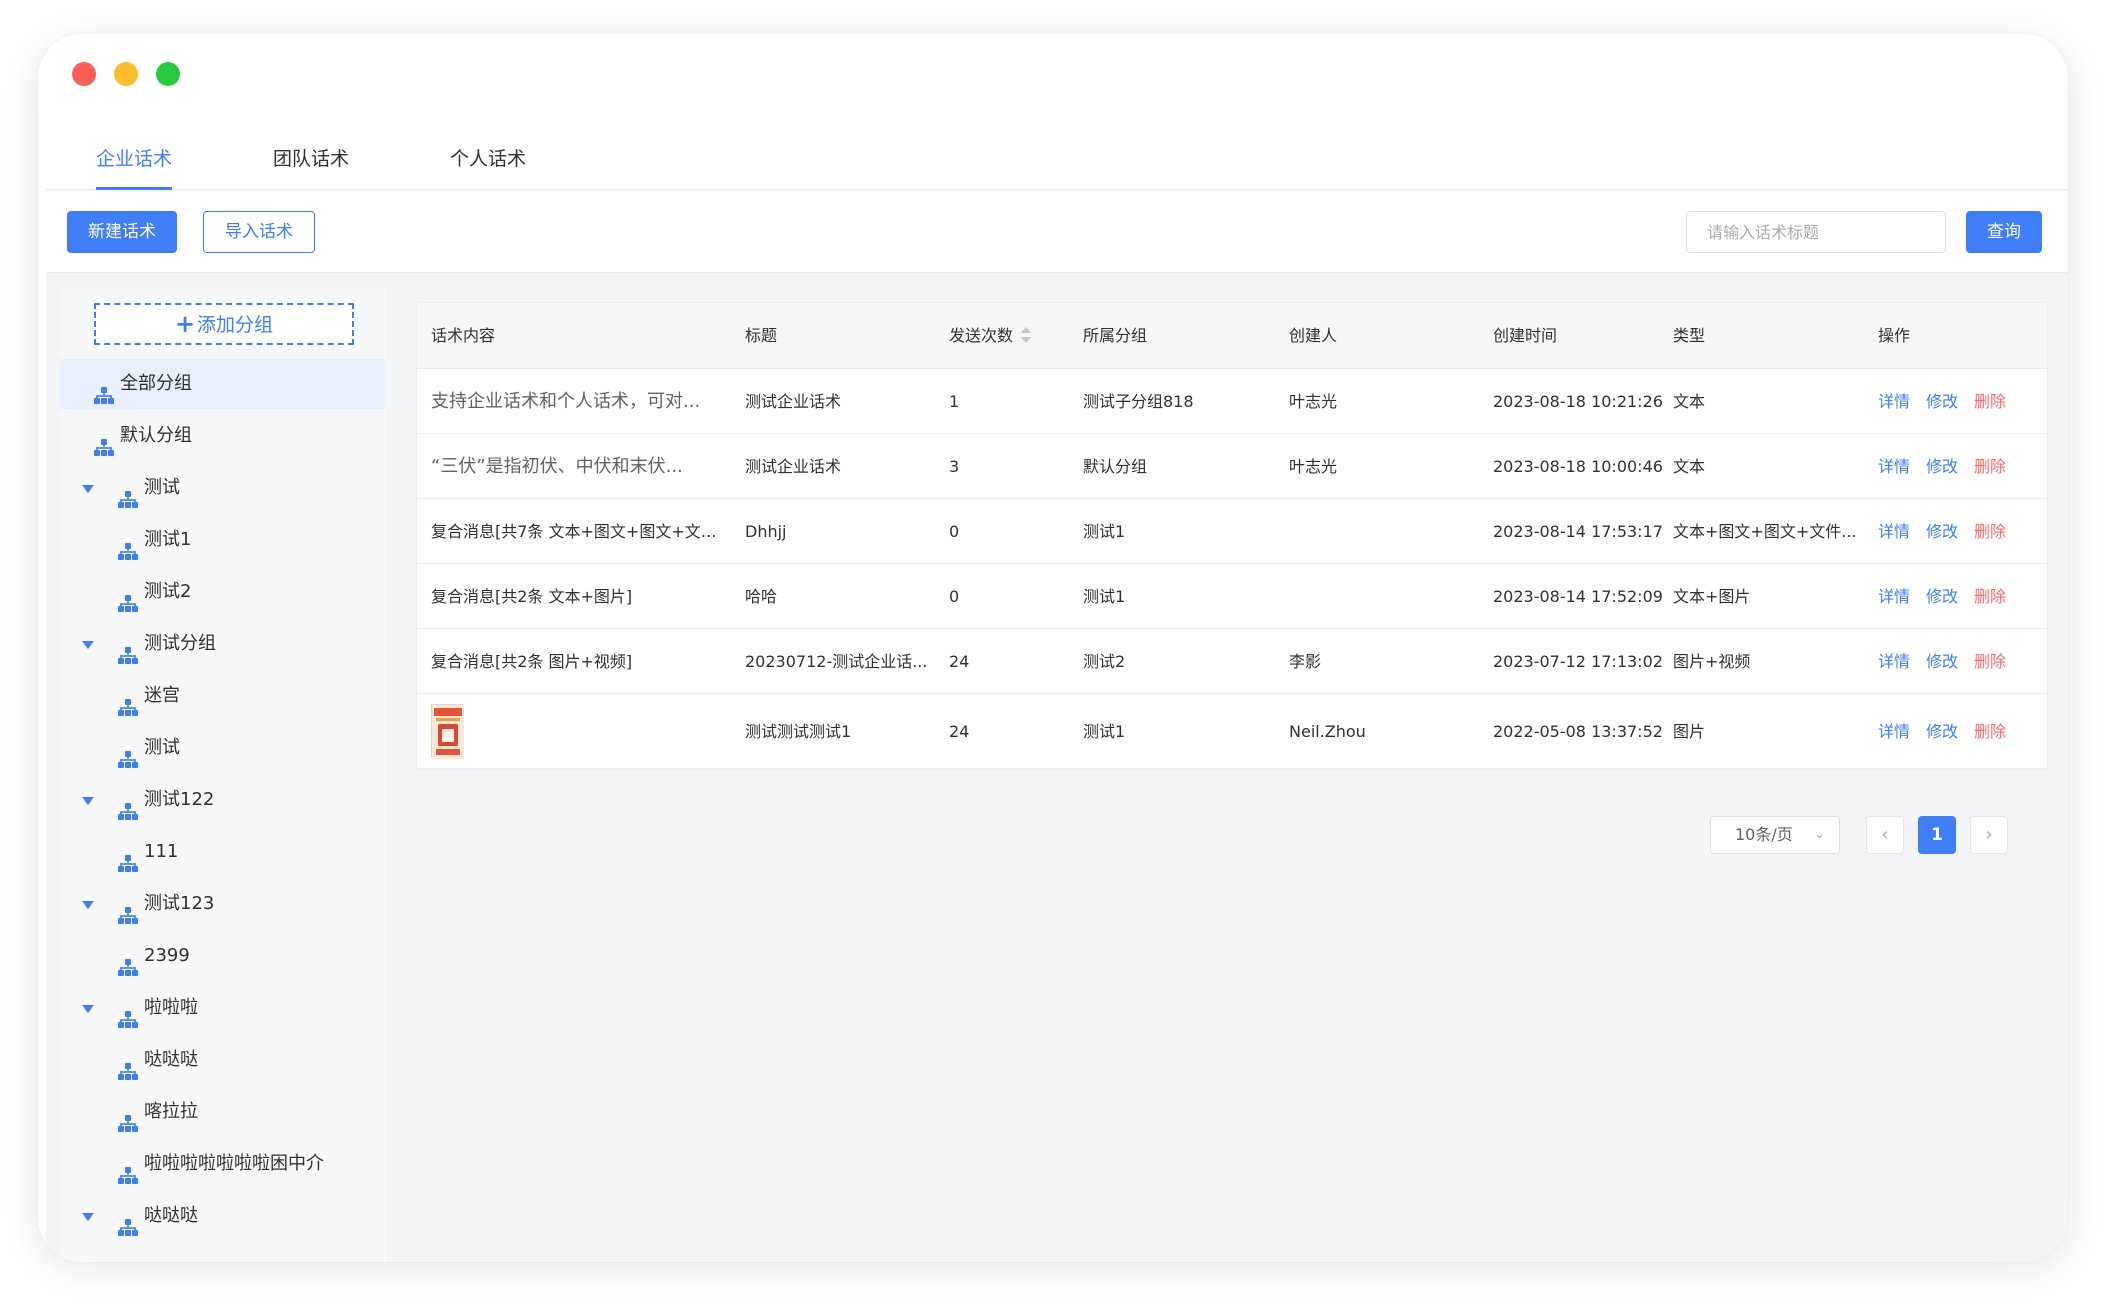 Image resolution: width=2106 pixels, height=1305 pixels. What do you see at coordinates (1689, 335) in the screenshot?
I see `column-header-type: 类型` at bounding box center [1689, 335].